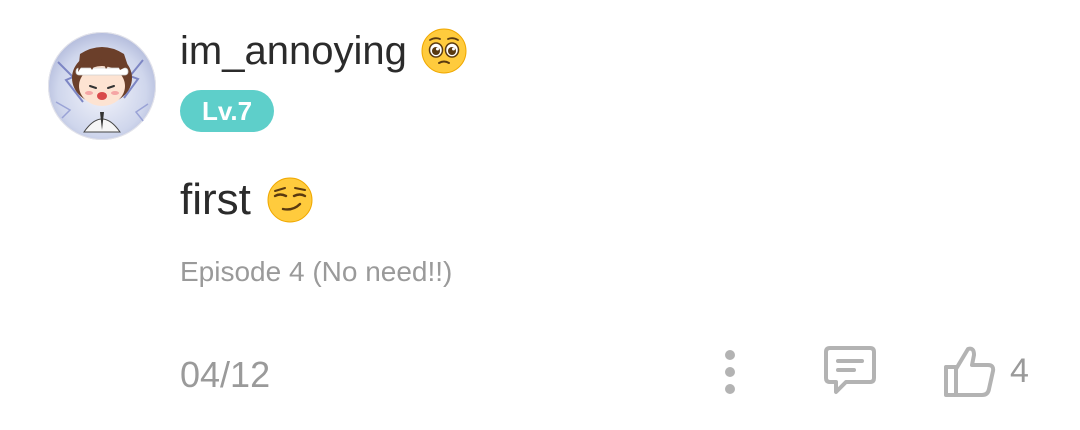  I want to click on username-row: im_annoying, so click(323, 51).